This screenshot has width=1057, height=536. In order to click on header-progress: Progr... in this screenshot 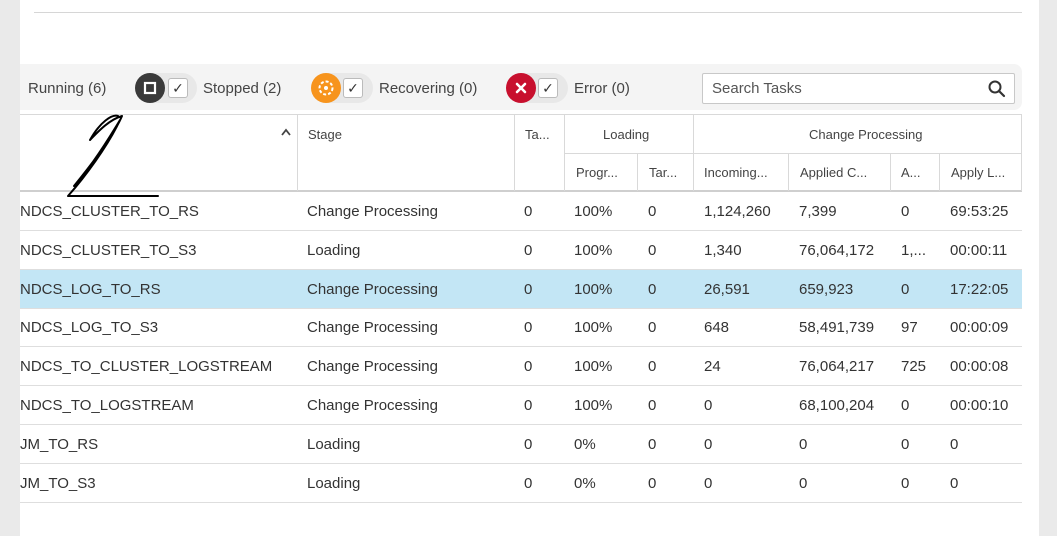, I will do `click(597, 172)`.